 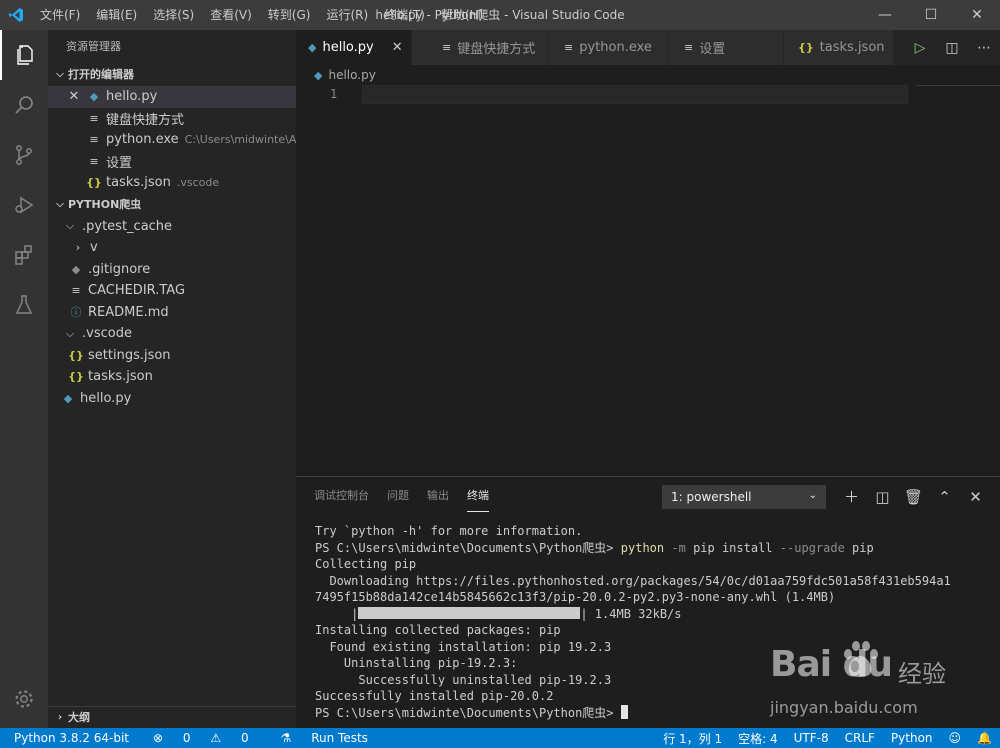 I want to click on feedback-icon: ☺, so click(x=955, y=738).